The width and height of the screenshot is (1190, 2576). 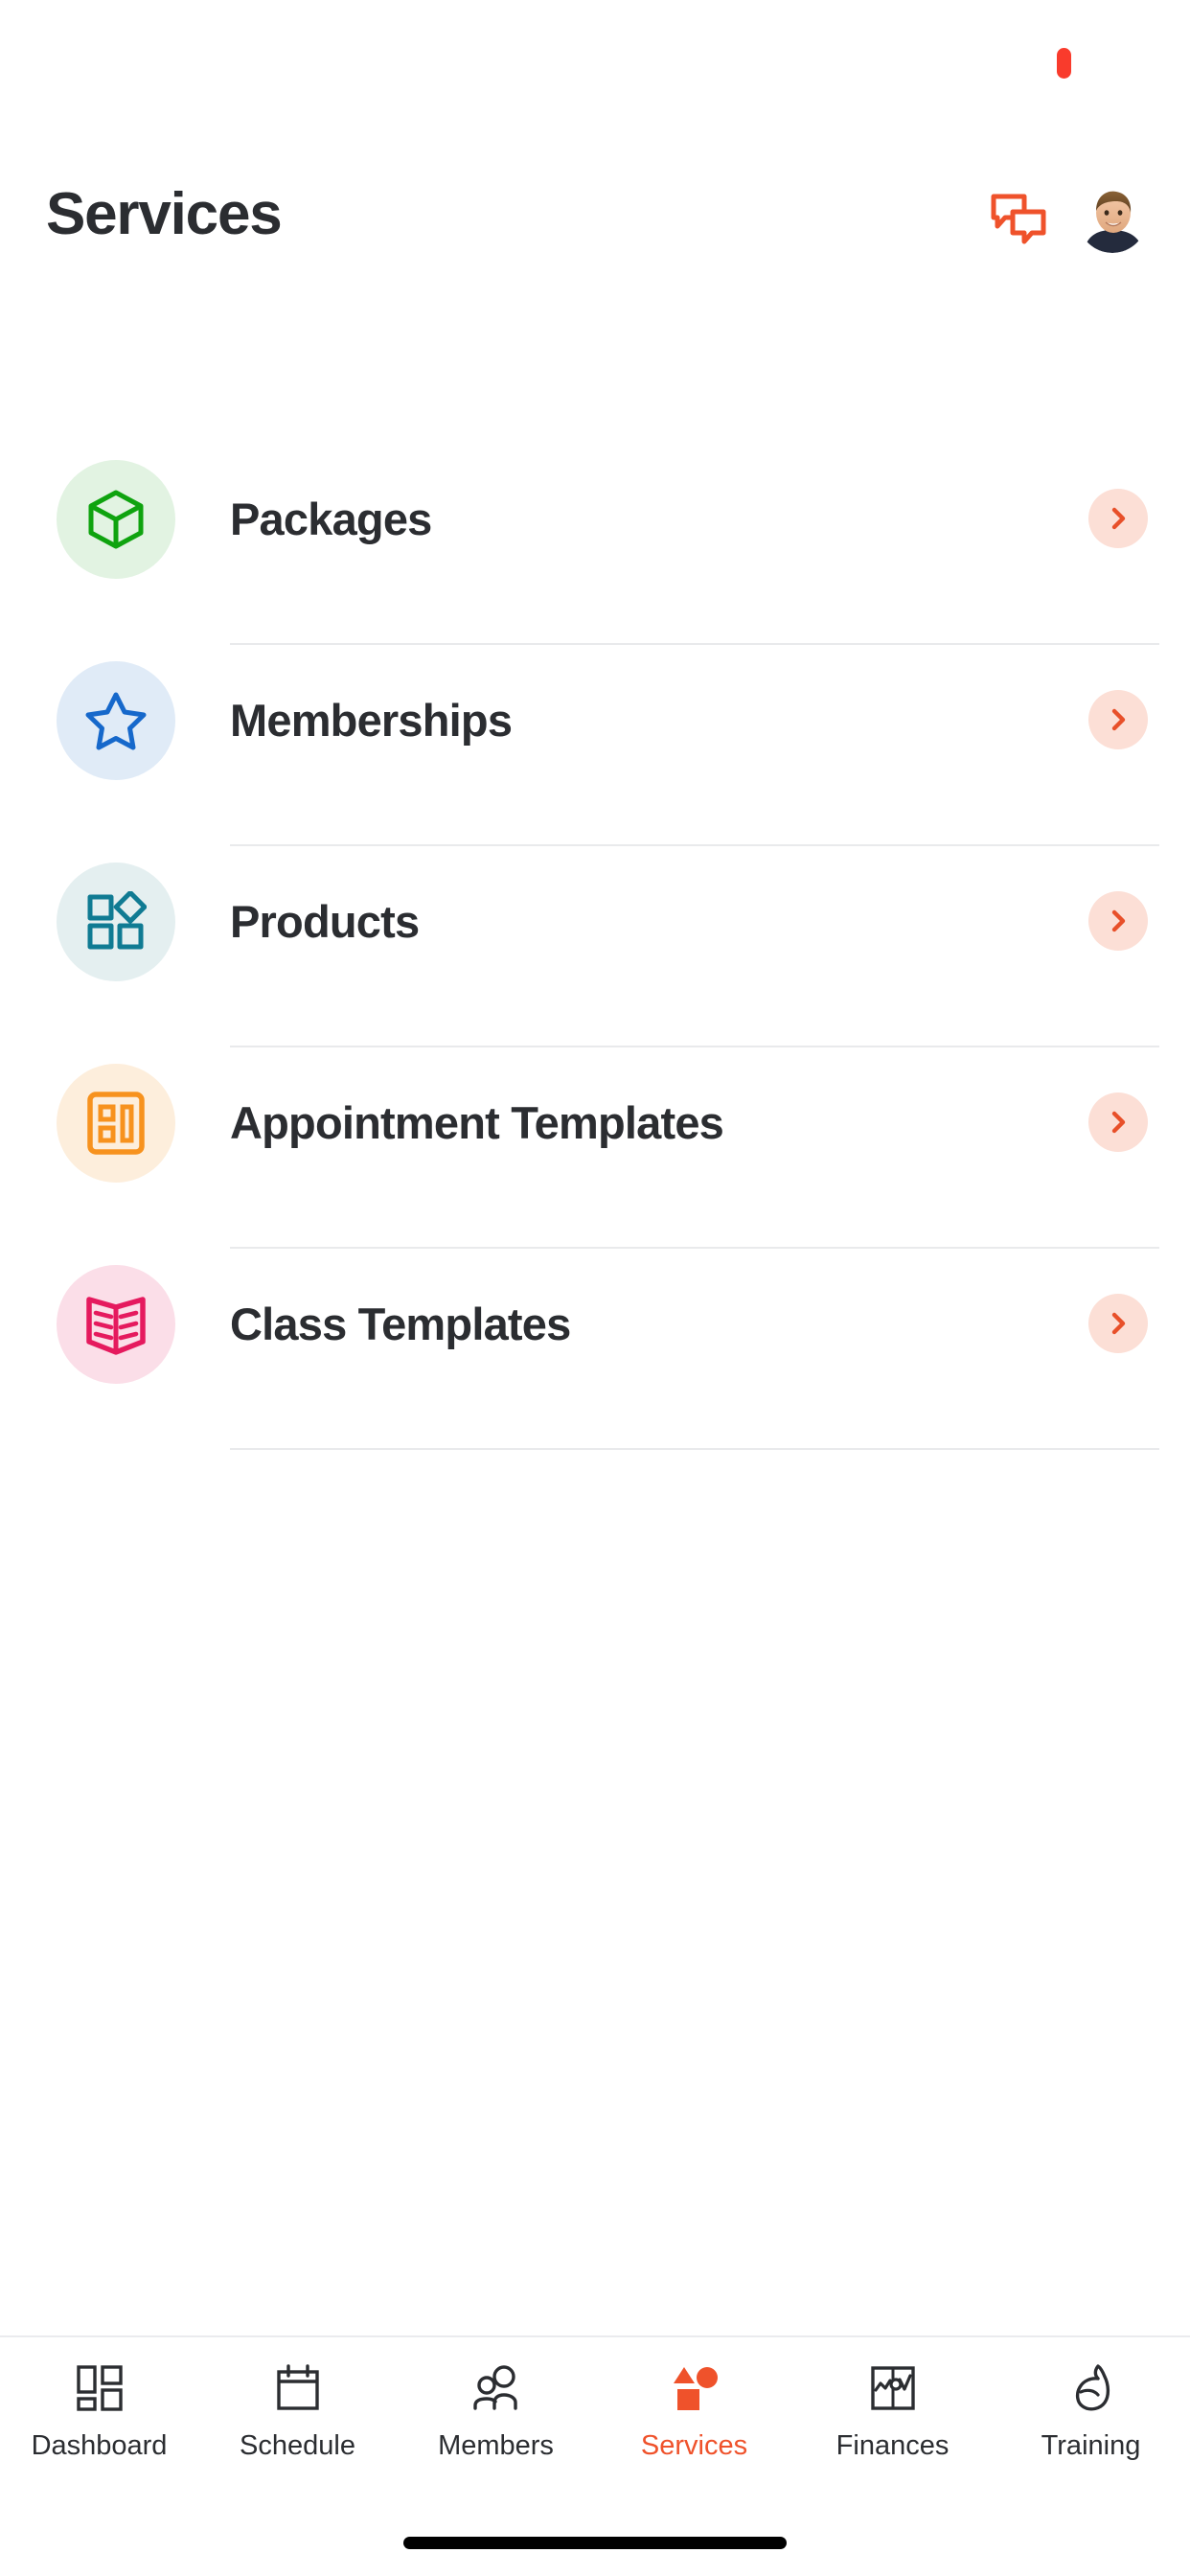 I want to click on chat-bubbles-icon, so click(x=1018, y=218).